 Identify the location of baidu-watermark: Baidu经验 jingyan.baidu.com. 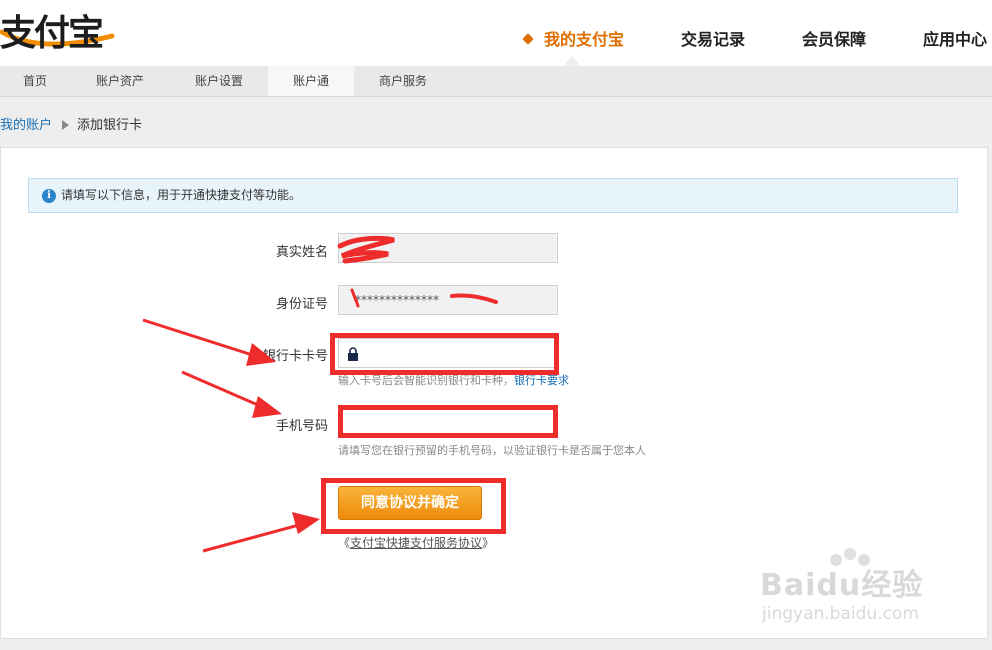
(876, 590).